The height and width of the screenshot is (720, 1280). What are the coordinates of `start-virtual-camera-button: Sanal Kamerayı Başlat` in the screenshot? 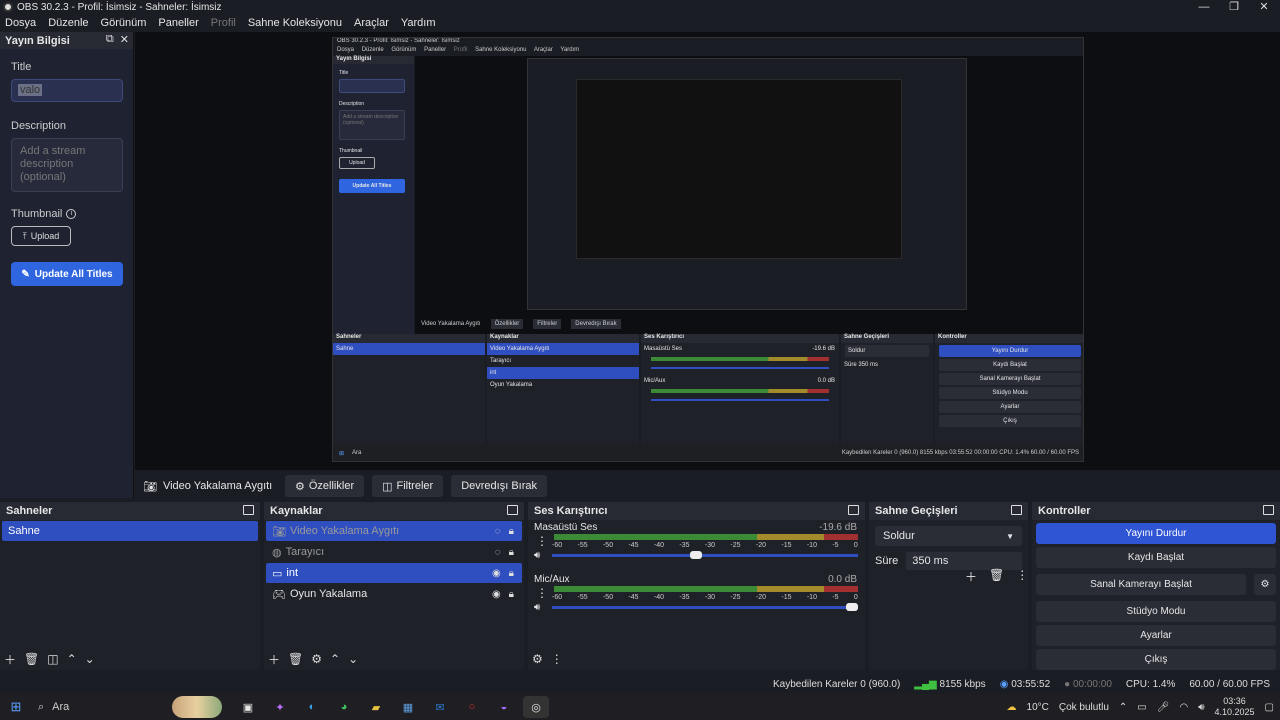 It's located at (1141, 584).